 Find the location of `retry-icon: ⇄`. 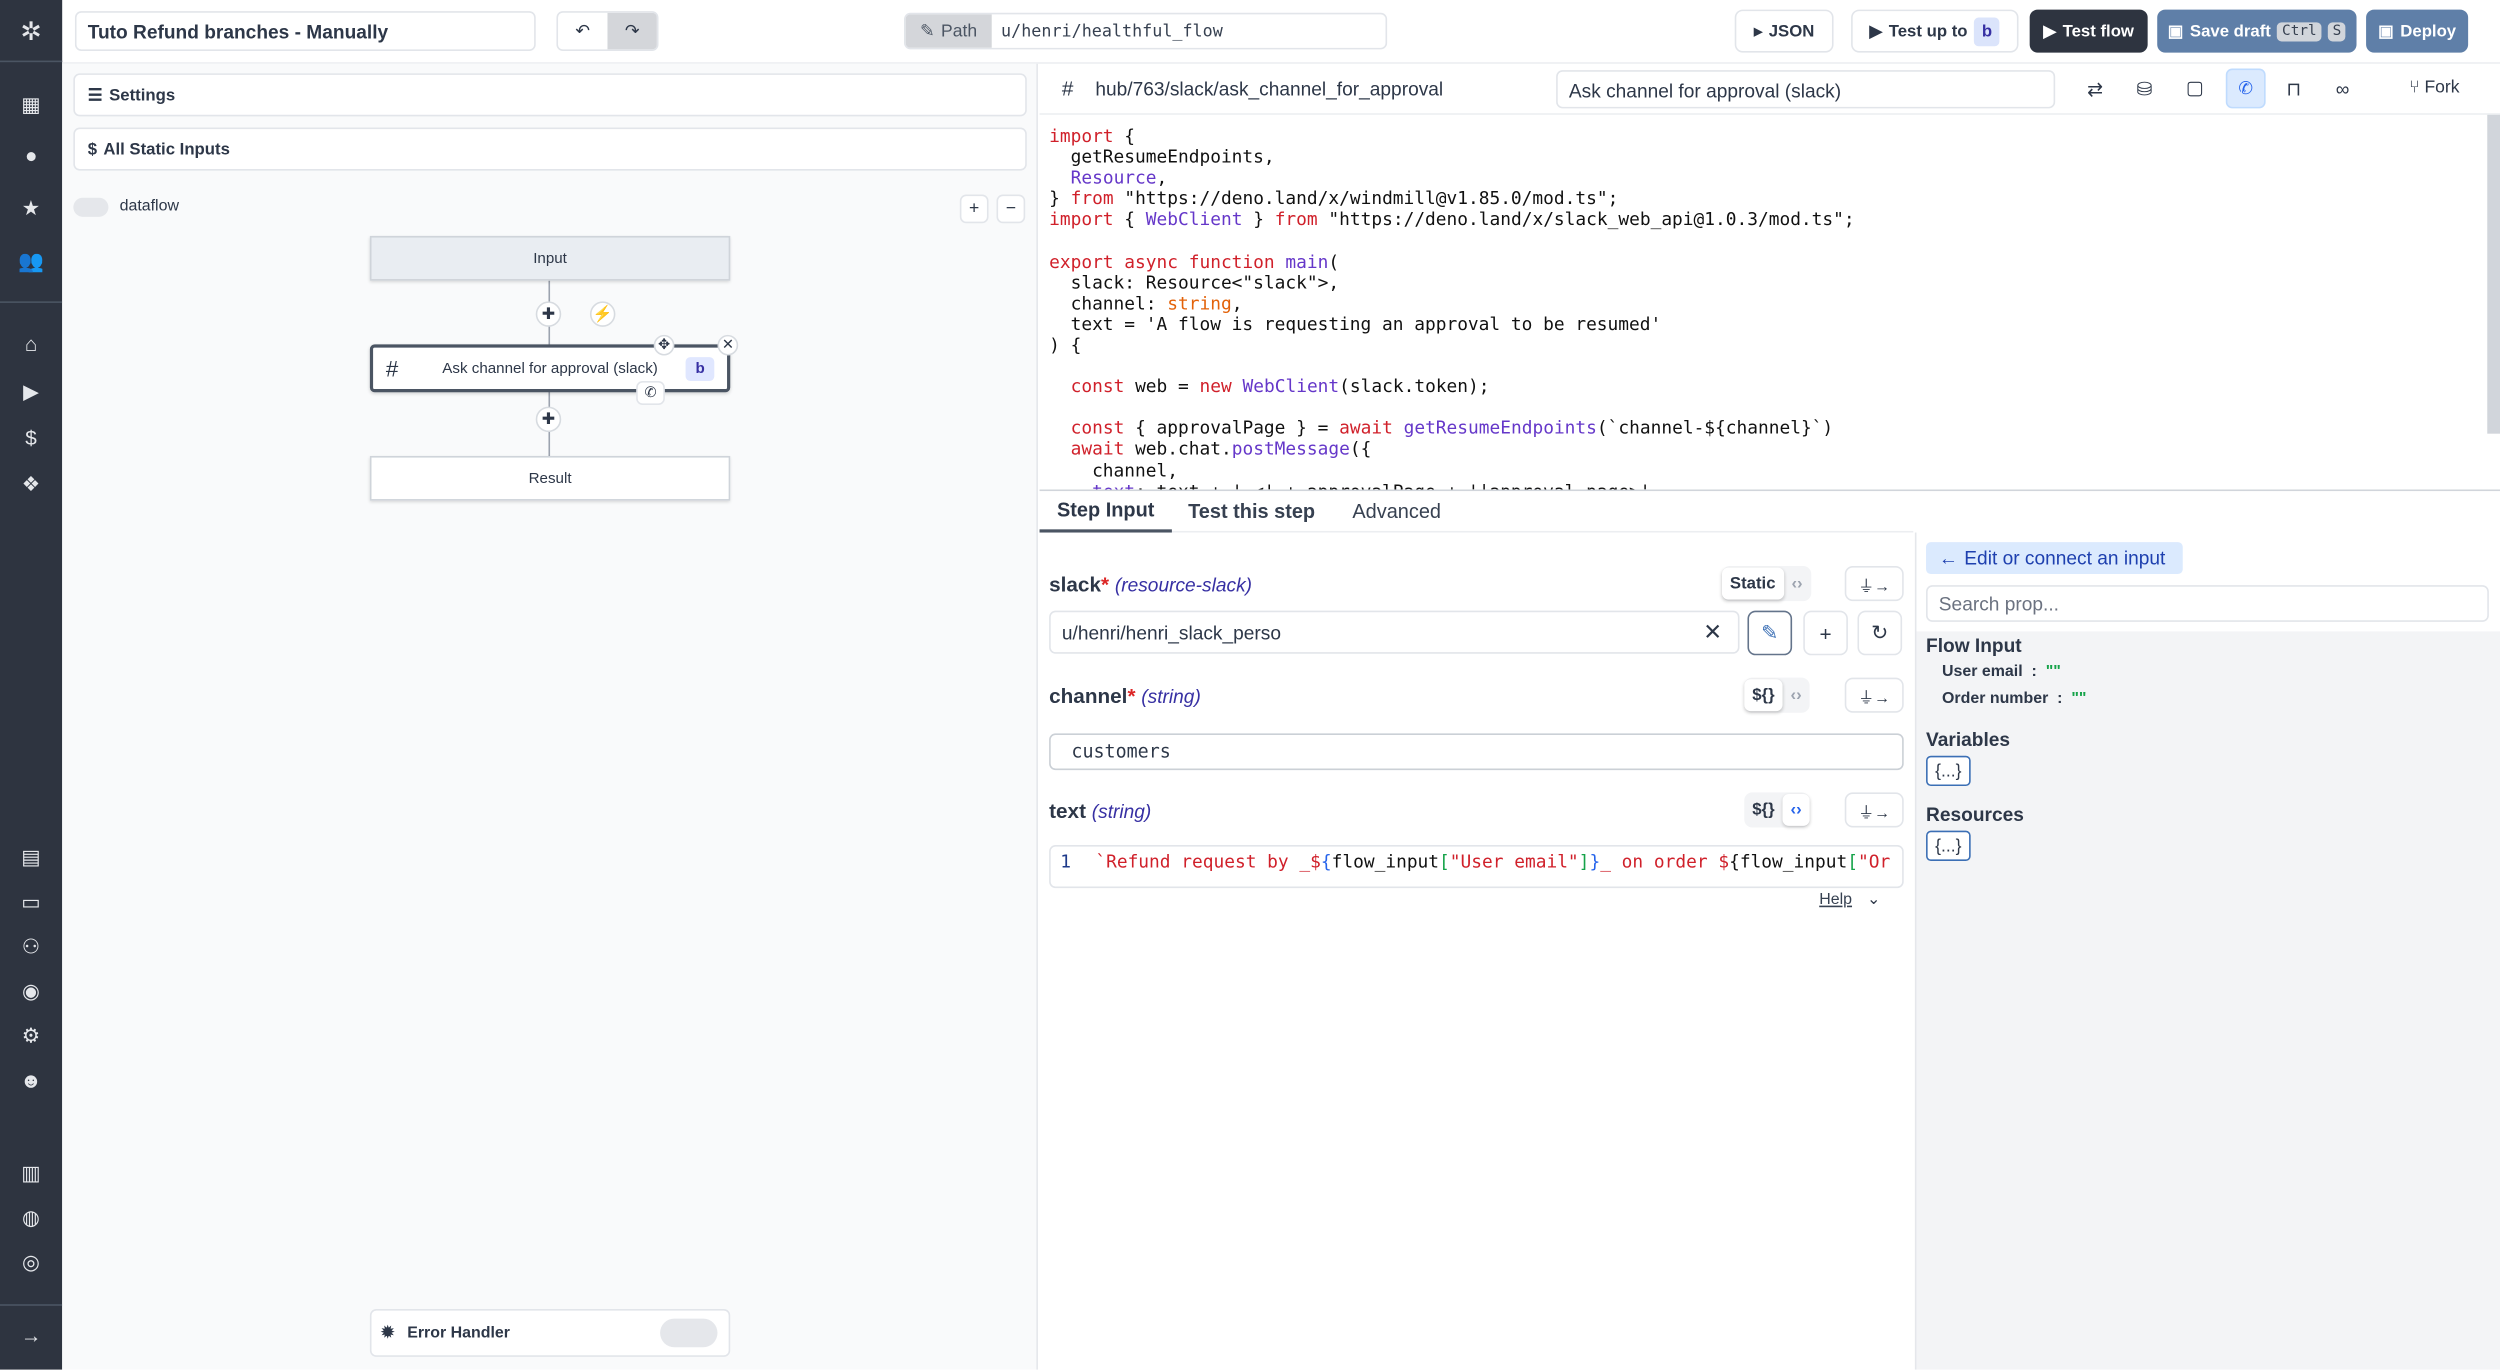

retry-icon: ⇄ is located at coordinates (2095, 89).